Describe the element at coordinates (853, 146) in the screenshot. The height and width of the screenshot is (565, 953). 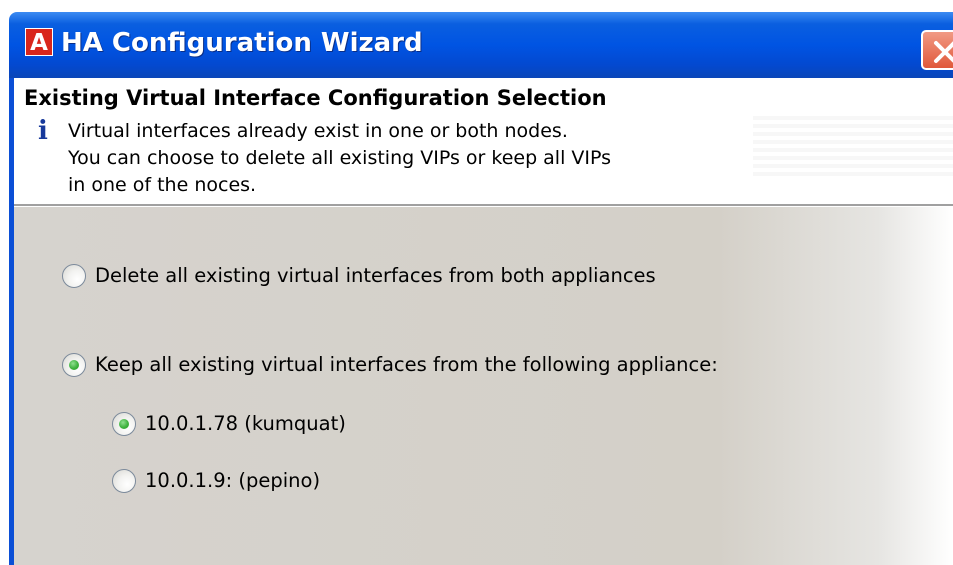
I see `header-decoration` at that location.